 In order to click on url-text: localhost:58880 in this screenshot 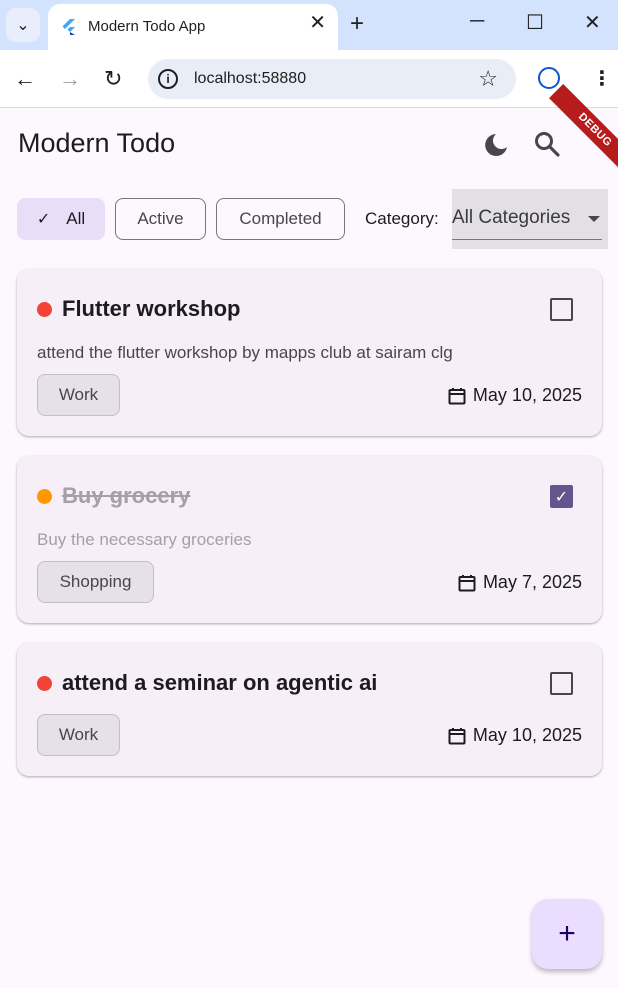, I will do `click(250, 79)`.